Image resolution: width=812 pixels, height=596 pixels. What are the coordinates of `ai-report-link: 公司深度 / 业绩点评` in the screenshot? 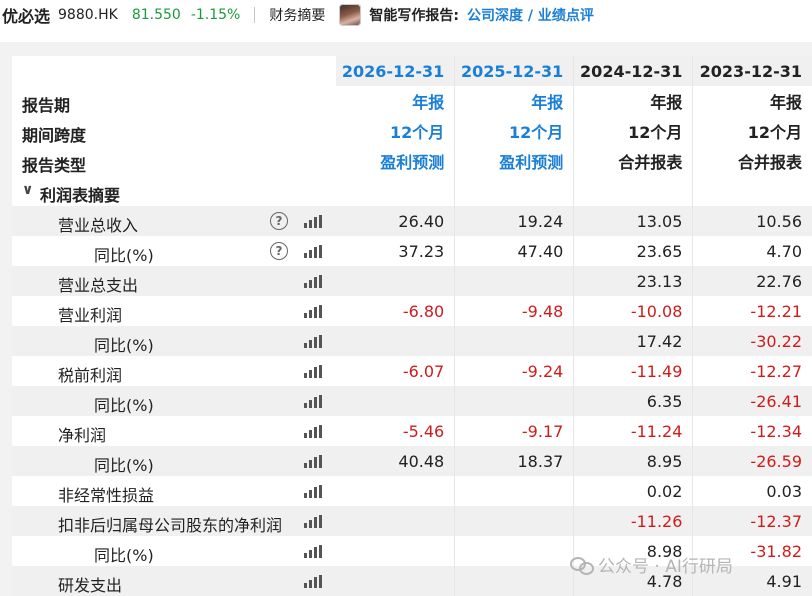 It's located at (530, 15).